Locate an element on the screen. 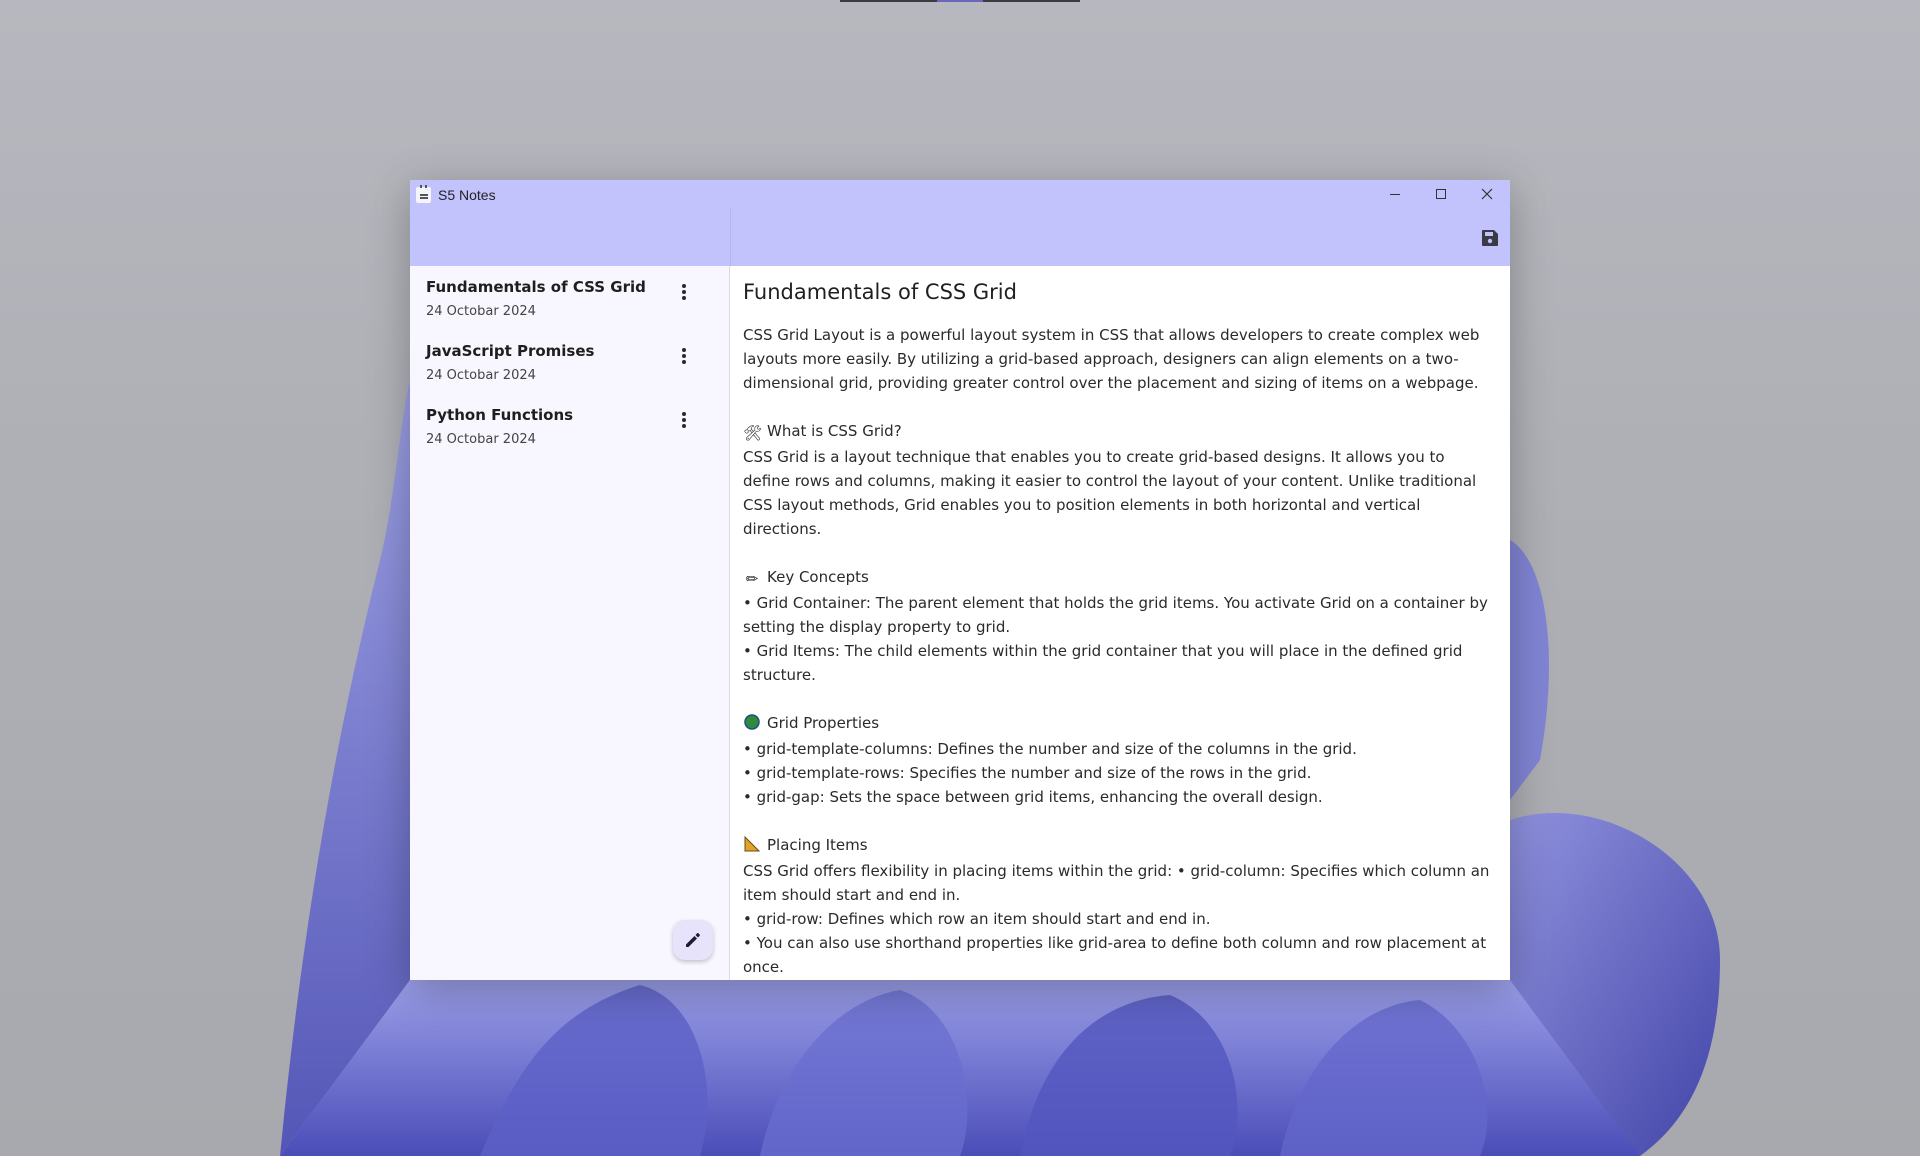  new-note-button is located at coordinates (693, 940).